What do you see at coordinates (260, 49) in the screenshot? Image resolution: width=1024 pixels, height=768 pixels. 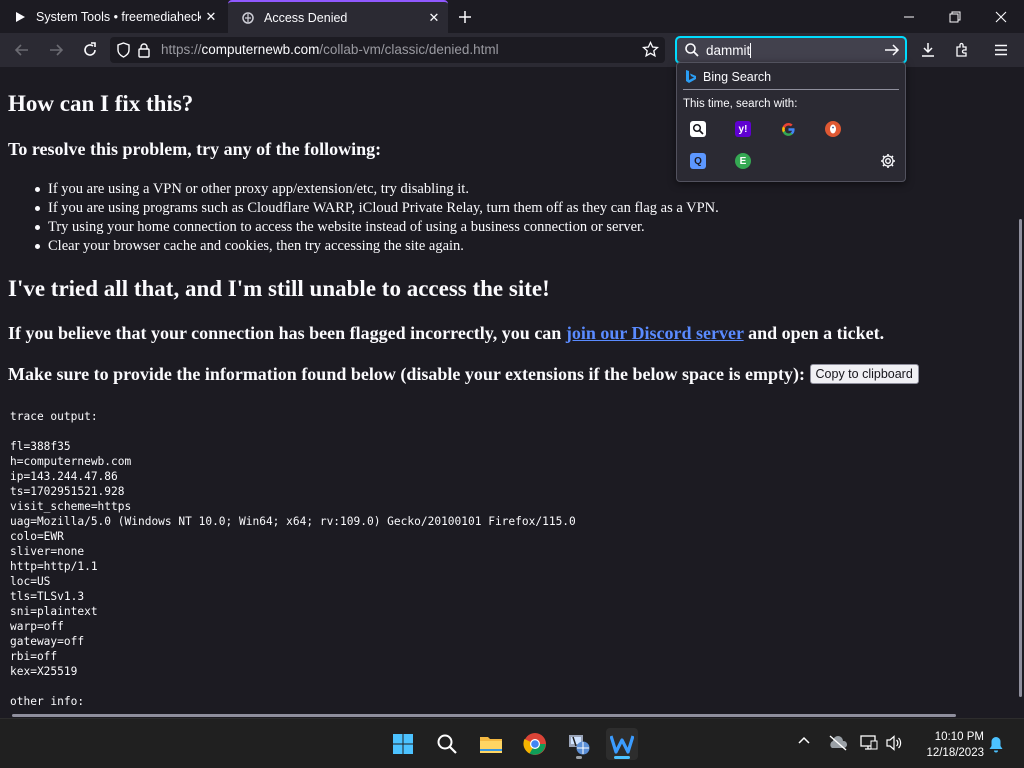 I see `url-host: computernewb.com` at bounding box center [260, 49].